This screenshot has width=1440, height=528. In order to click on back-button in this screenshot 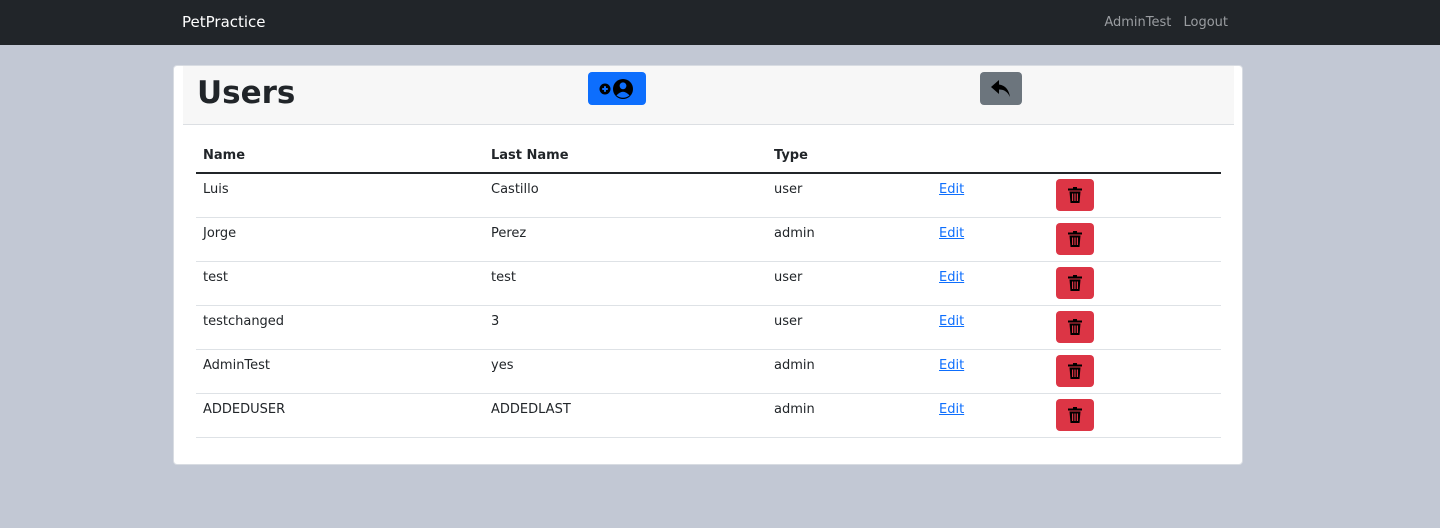, I will do `click(1001, 88)`.